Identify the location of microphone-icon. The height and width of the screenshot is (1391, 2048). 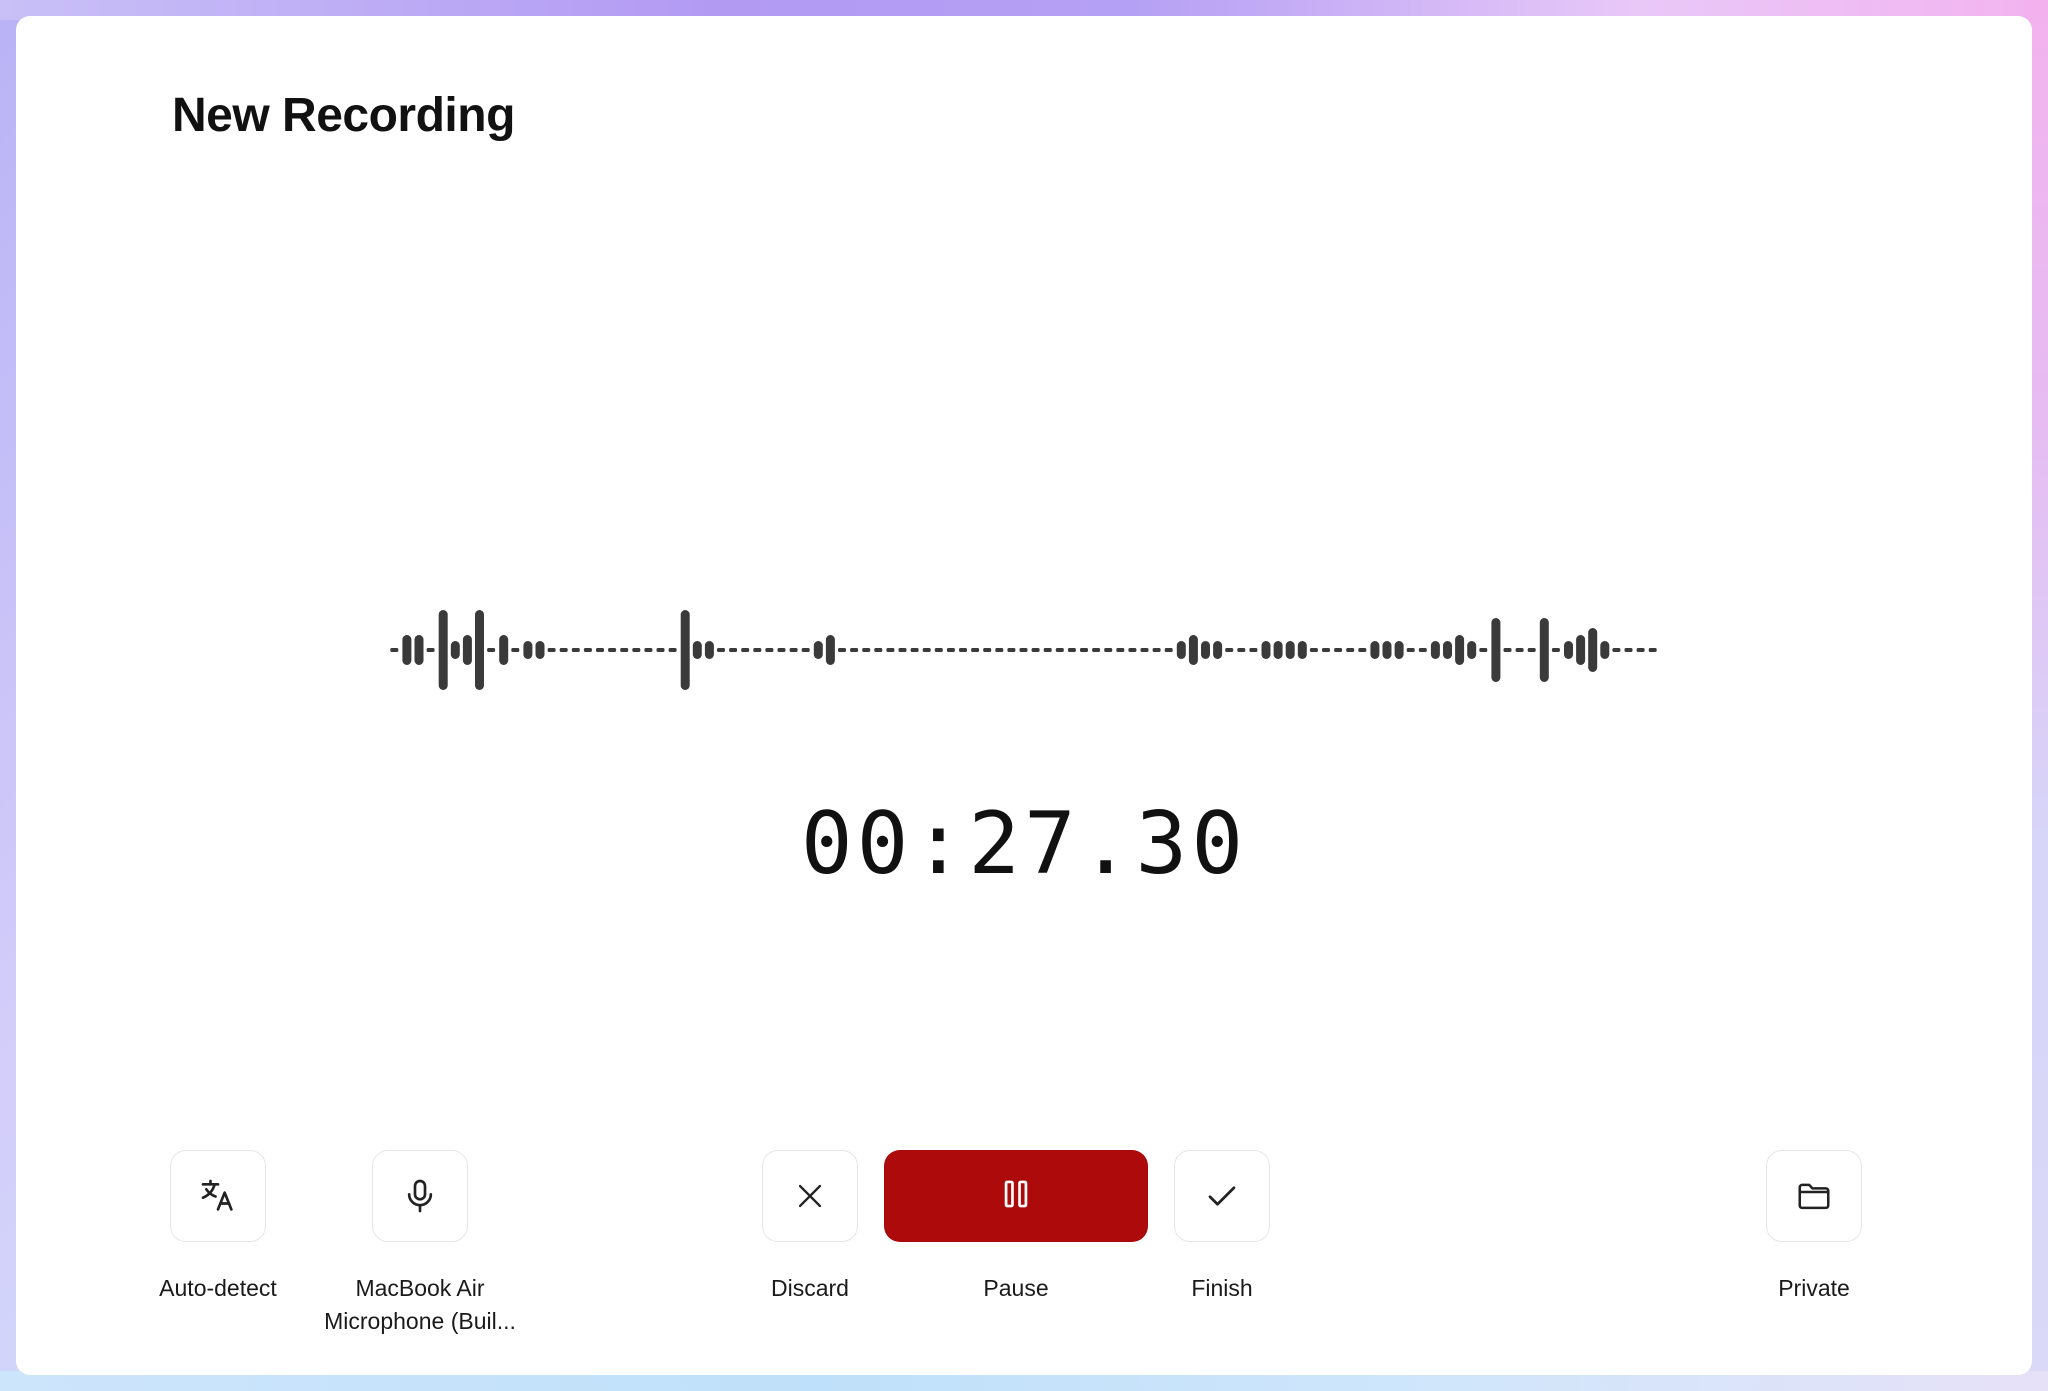
(420, 1196).